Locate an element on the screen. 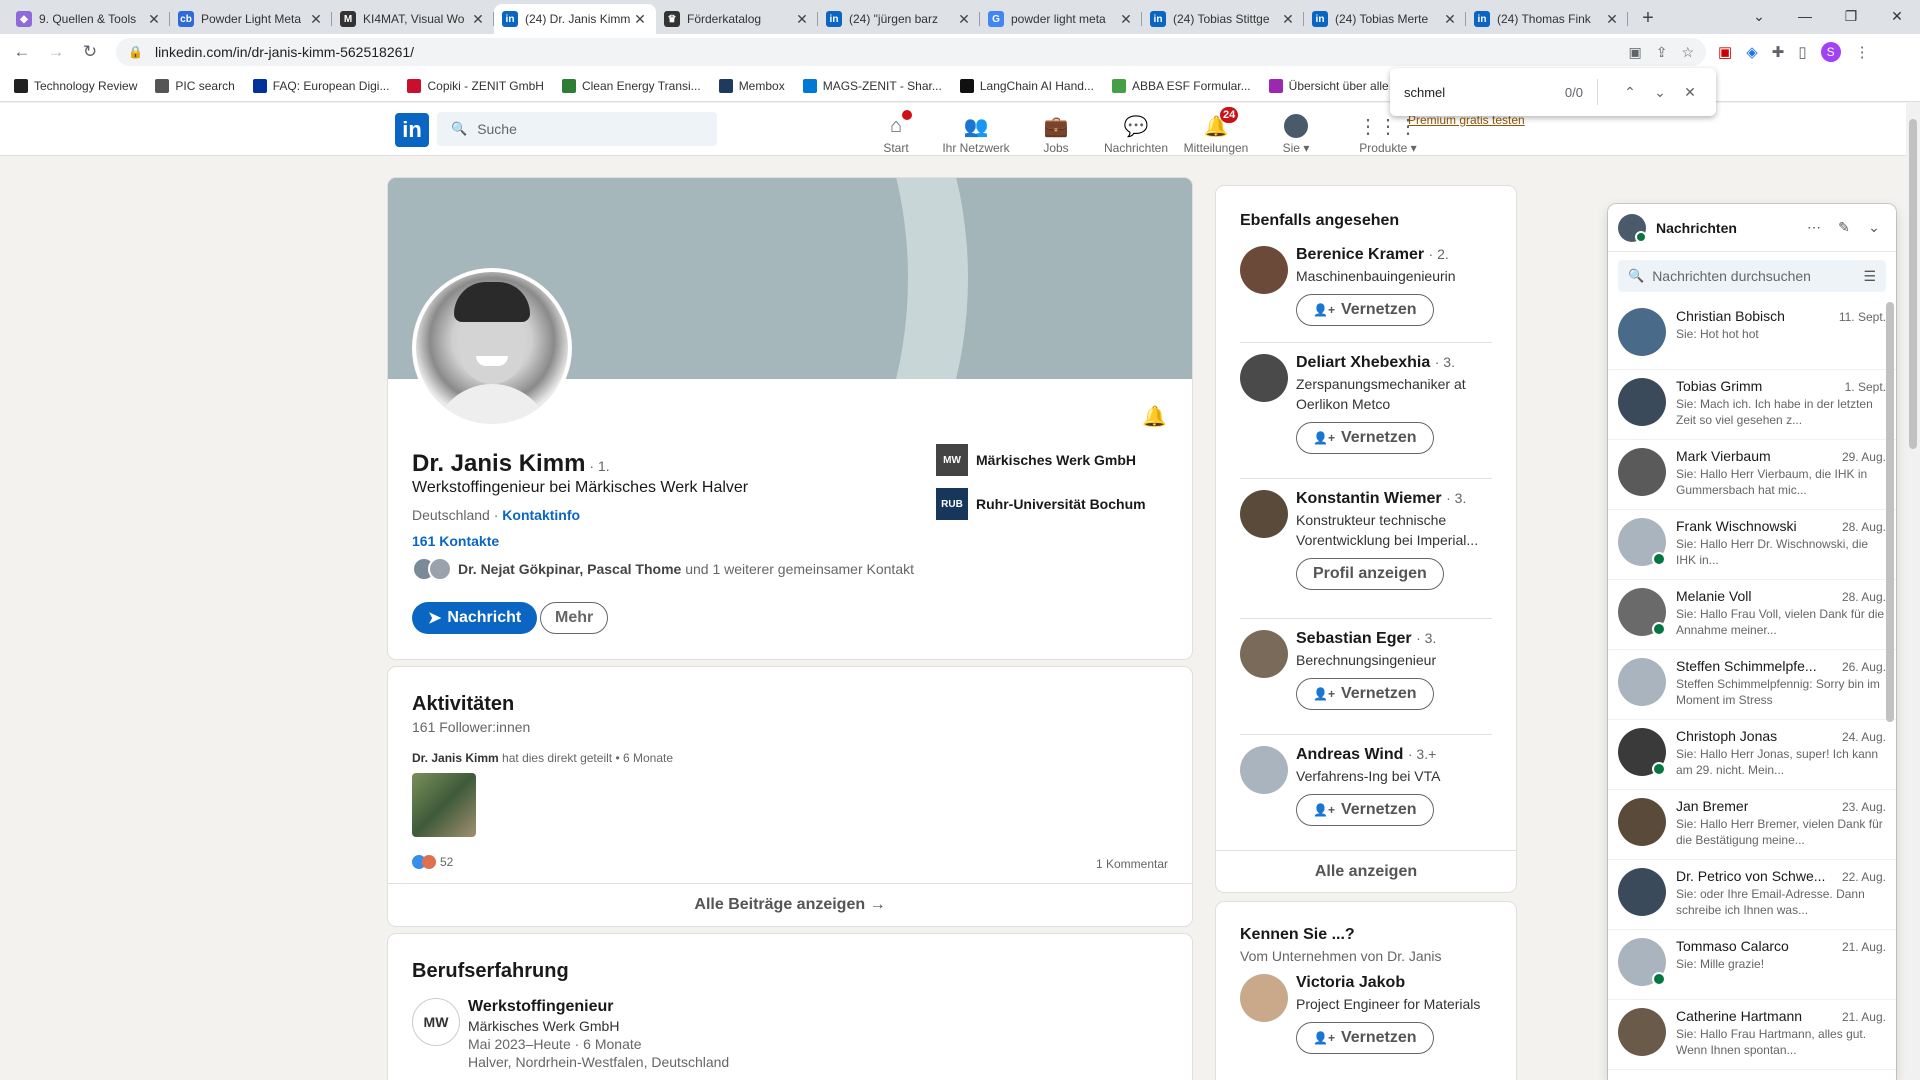 The height and width of the screenshot is (1080, 1920). connections-link: 161 Kontakte is located at coordinates (455, 541).